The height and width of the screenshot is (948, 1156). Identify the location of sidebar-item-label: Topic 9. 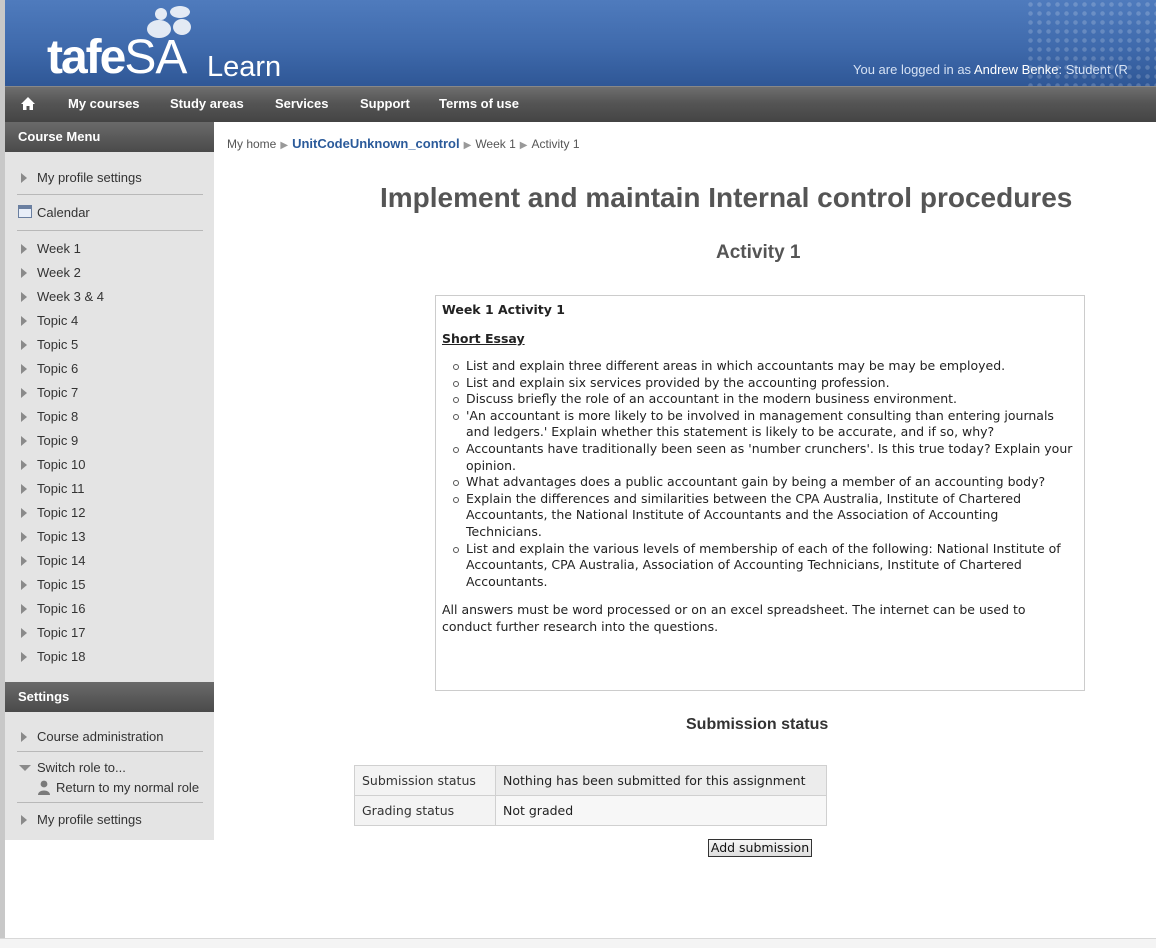
(58, 440).